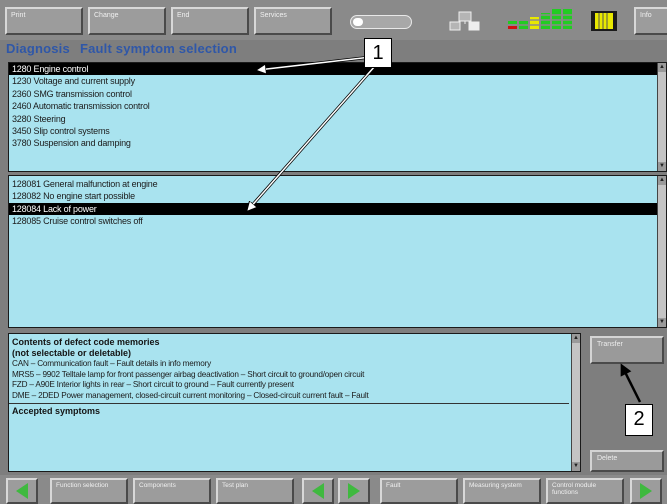 This screenshot has height=504, width=667. I want to click on callout-label-1: 1, so click(378, 53).